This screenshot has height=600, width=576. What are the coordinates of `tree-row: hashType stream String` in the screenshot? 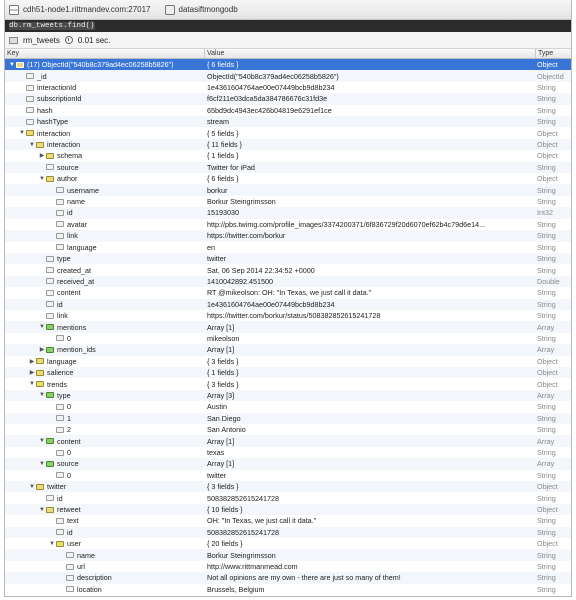 It's located at (288, 122).